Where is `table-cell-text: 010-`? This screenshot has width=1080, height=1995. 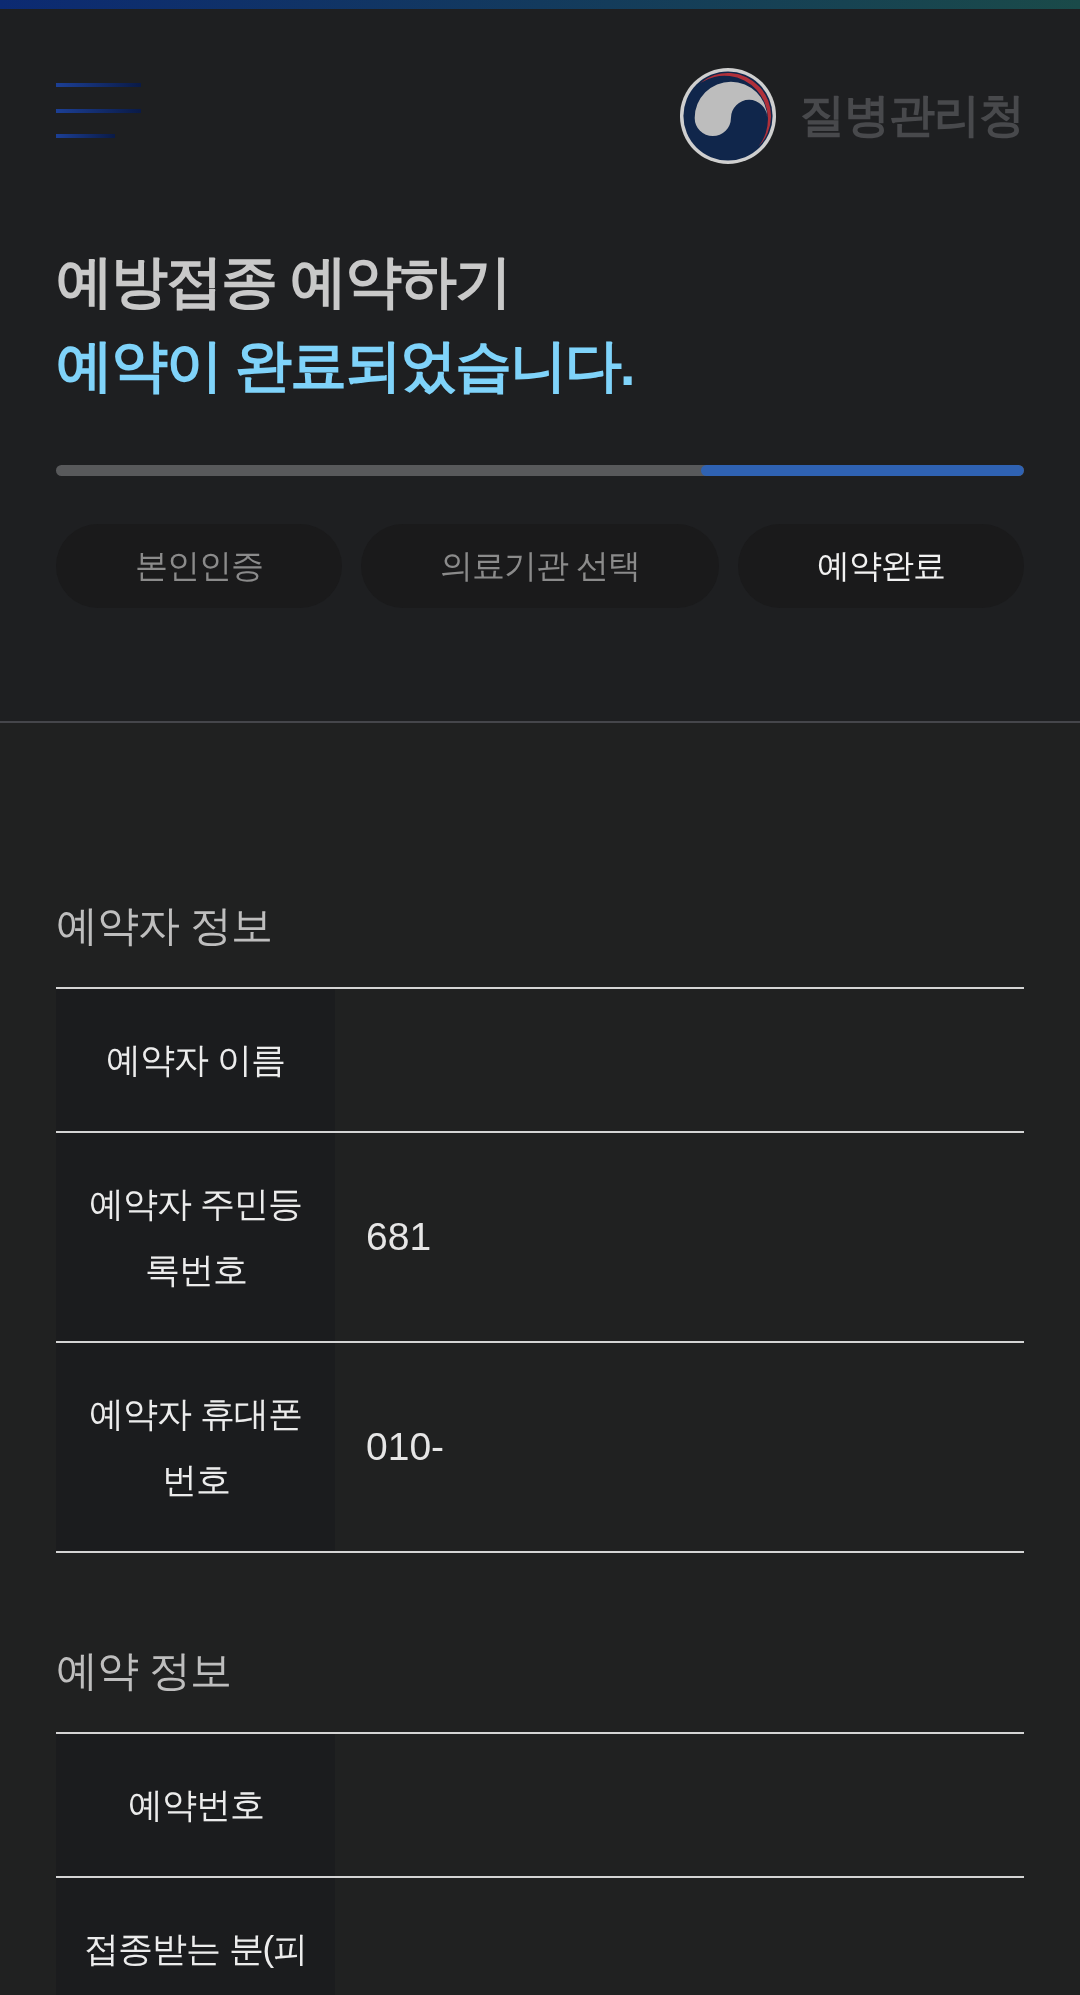
table-cell-text: 010- is located at coordinates (405, 1447).